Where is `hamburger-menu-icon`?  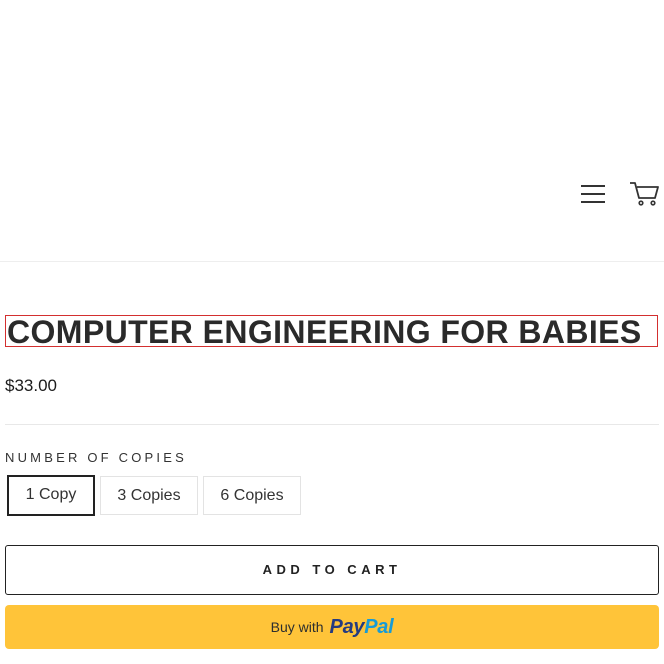 hamburger-menu-icon is located at coordinates (593, 194).